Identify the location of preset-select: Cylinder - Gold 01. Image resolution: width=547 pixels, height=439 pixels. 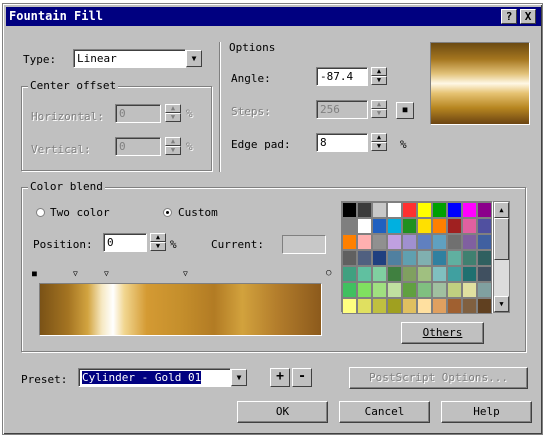
(154, 377).